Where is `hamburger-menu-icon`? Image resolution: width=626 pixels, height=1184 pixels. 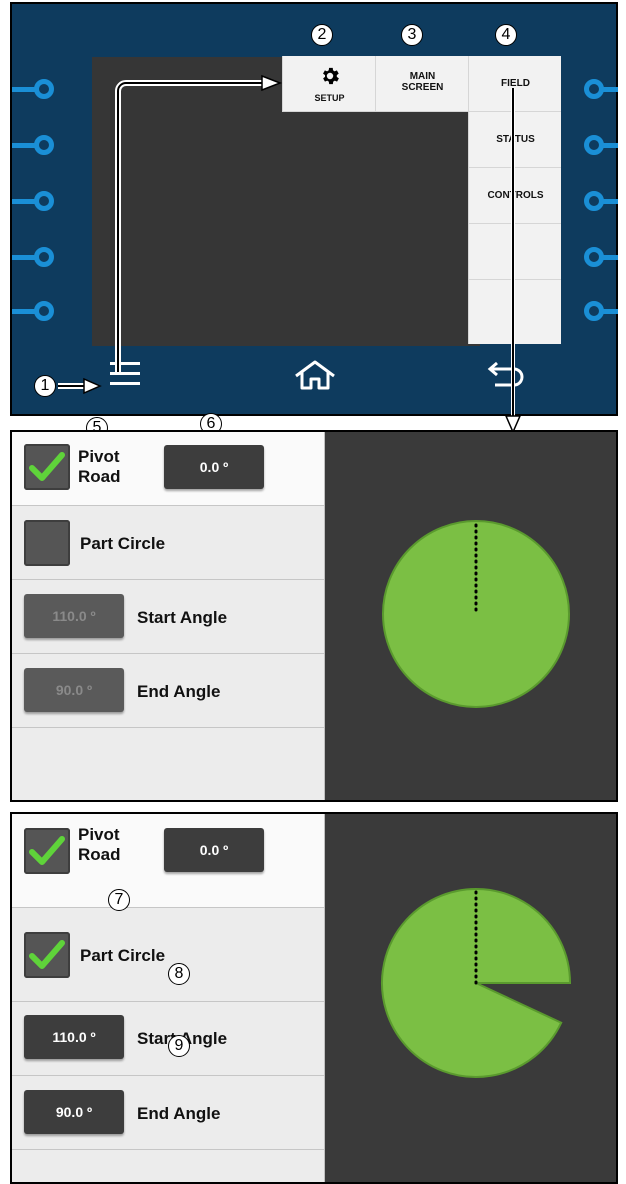
hamburger-menu-icon is located at coordinates (125, 374).